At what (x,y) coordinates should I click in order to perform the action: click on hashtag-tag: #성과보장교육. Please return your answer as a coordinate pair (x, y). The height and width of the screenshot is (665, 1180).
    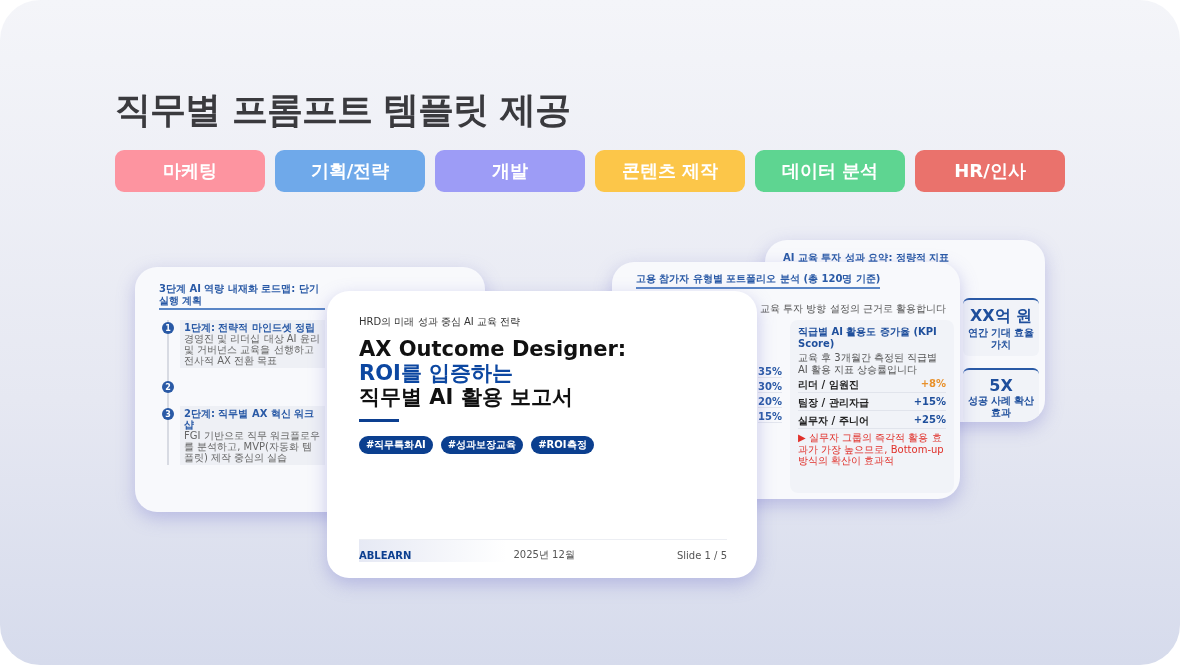
    Looking at the image, I should click on (482, 445).